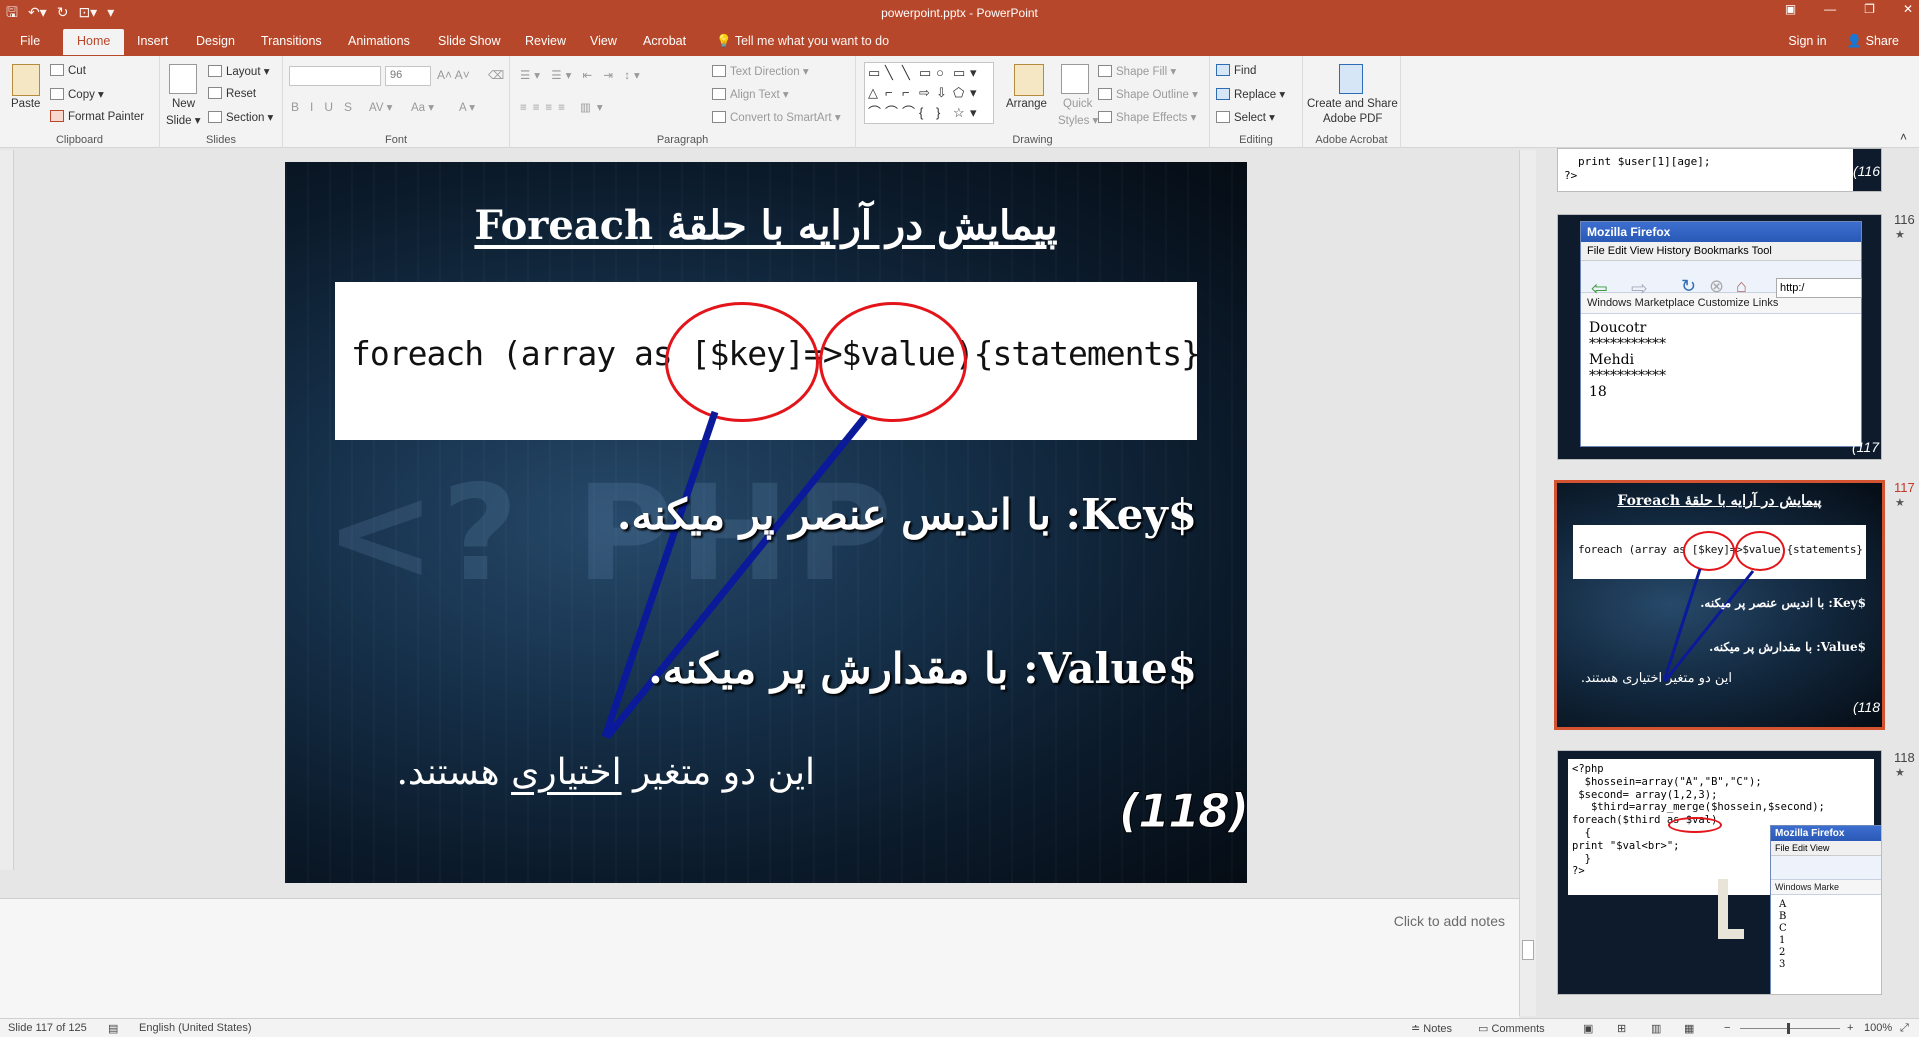  What do you see at coordinates (183, 120) in the screenshot?
I see `new-slide-button: Slide ▾` at bounding box center [183, 120].